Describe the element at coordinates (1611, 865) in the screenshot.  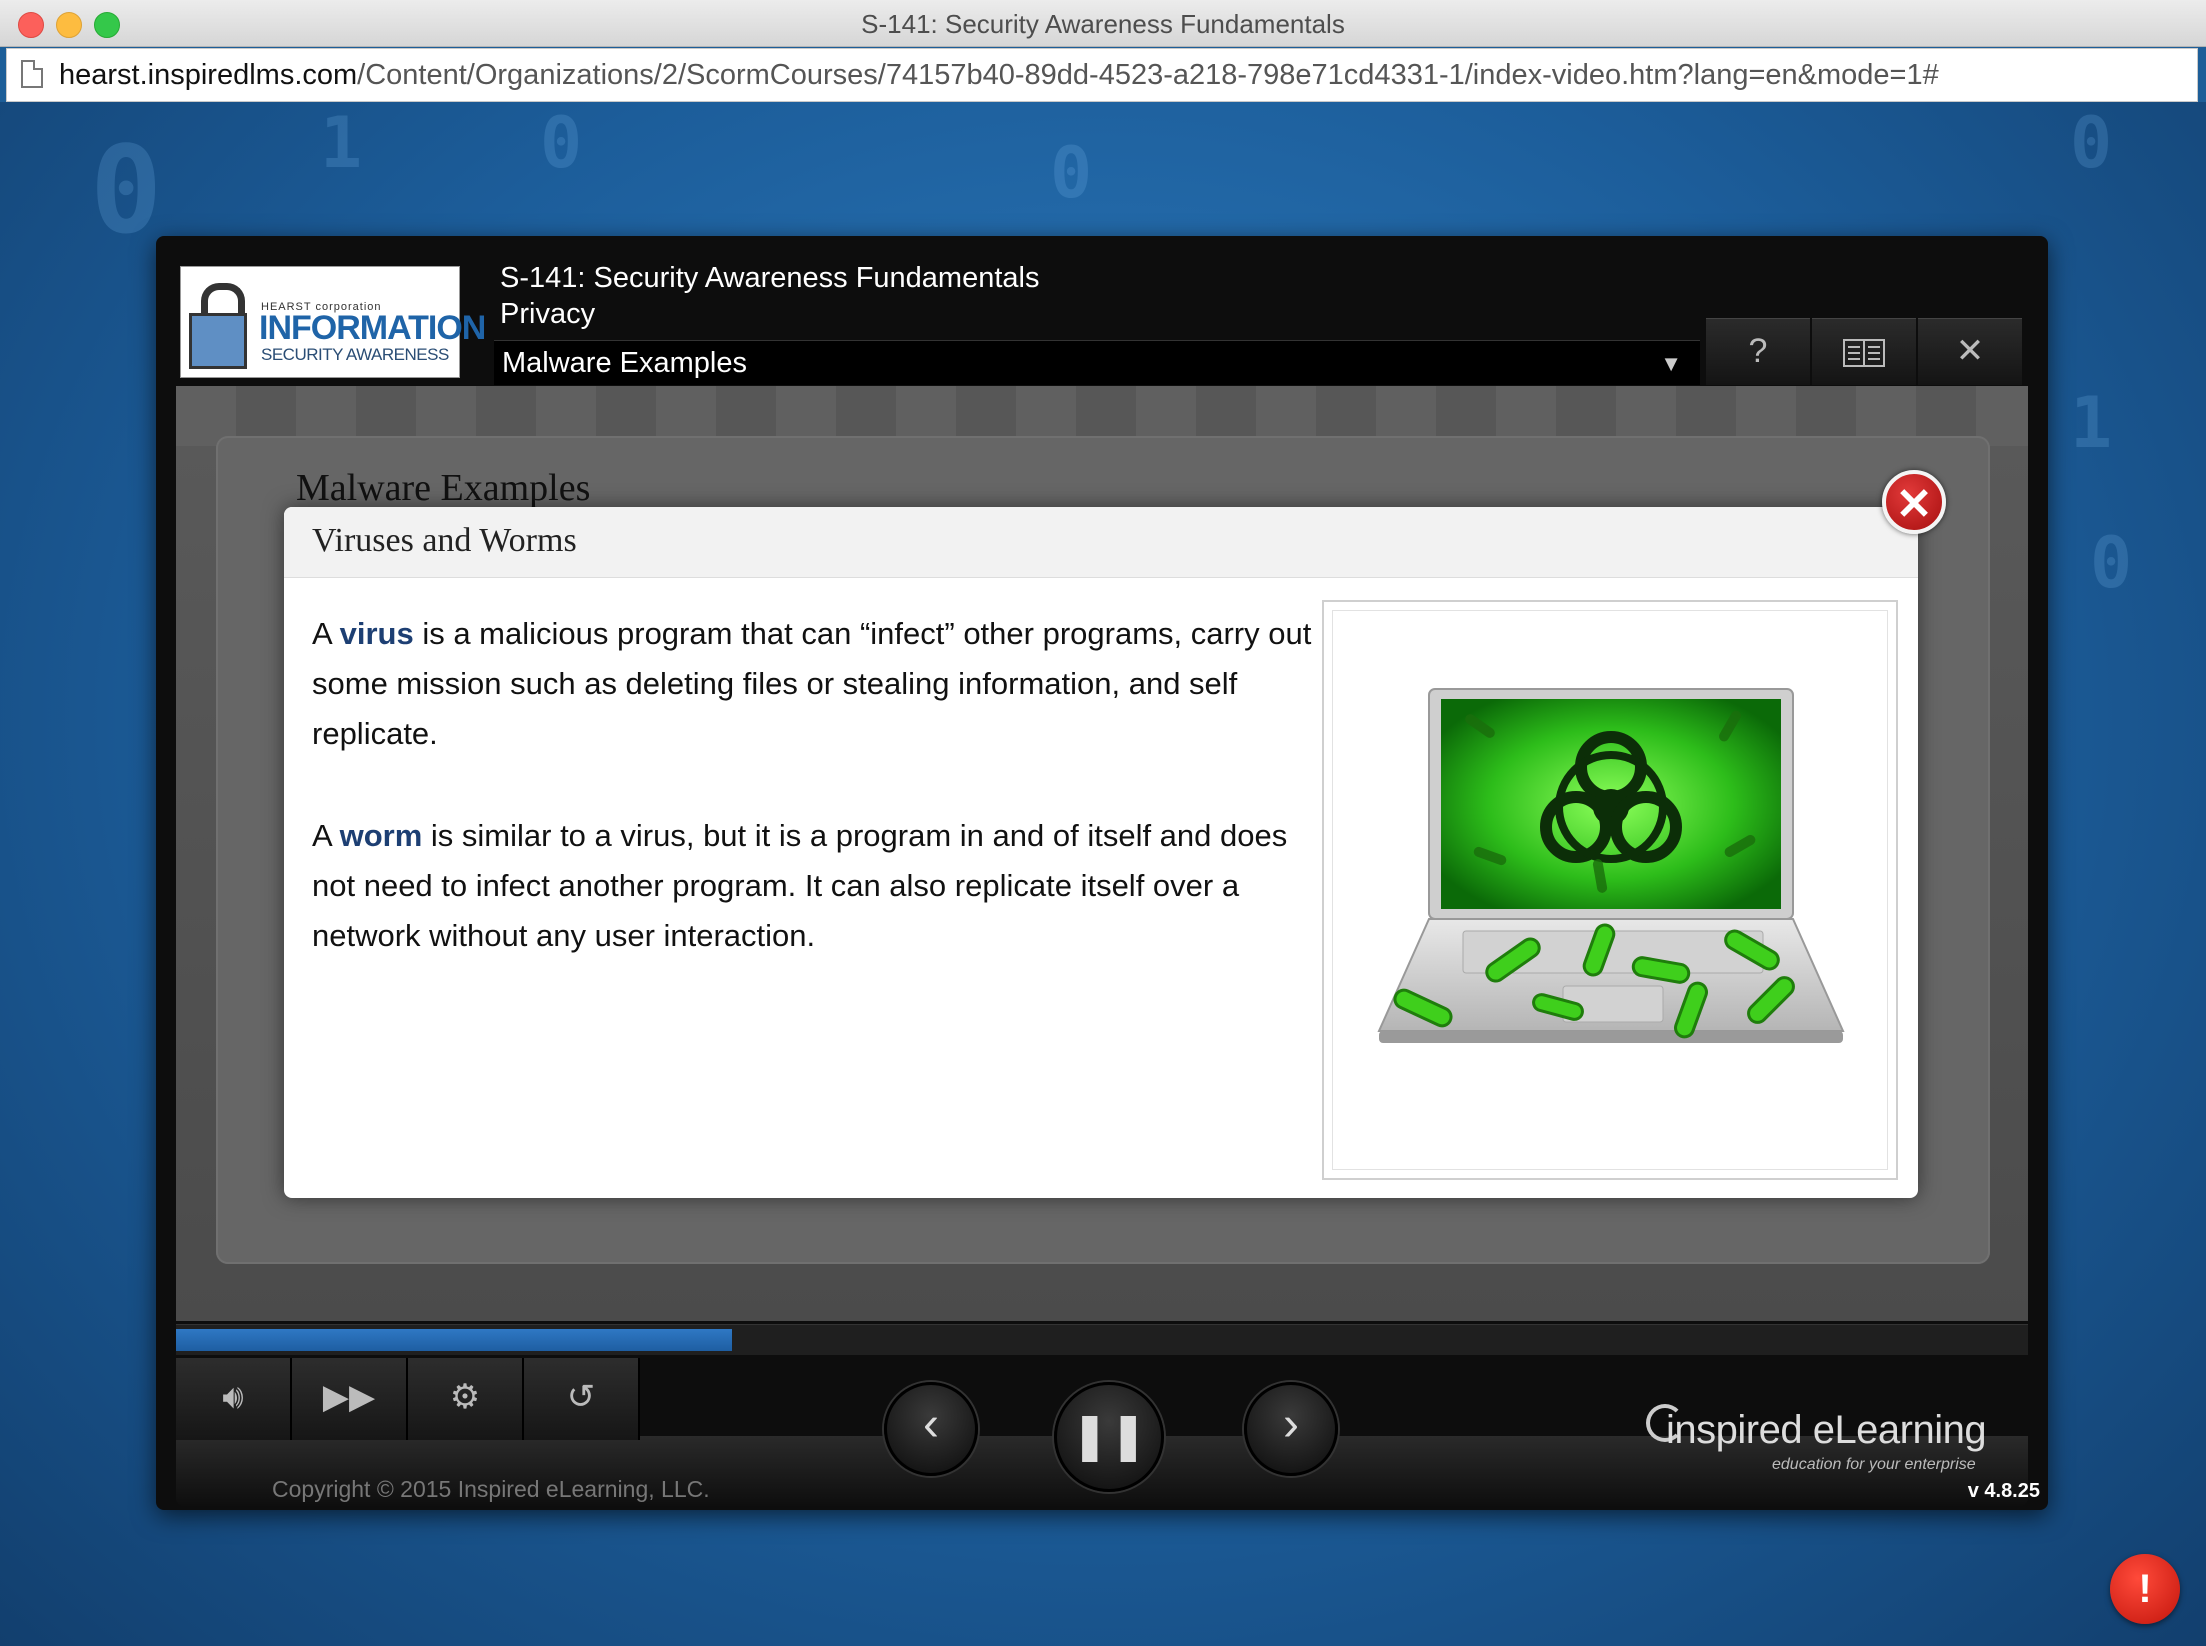
I see `laptop-virus-image` at that location.